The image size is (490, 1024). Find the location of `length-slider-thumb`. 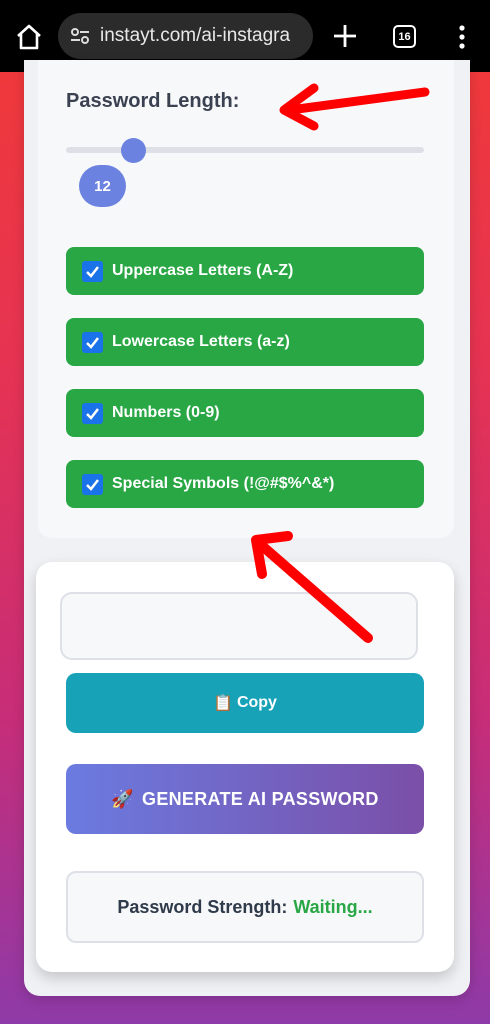

length-slider-thumb is located at coordinates (133, 150).